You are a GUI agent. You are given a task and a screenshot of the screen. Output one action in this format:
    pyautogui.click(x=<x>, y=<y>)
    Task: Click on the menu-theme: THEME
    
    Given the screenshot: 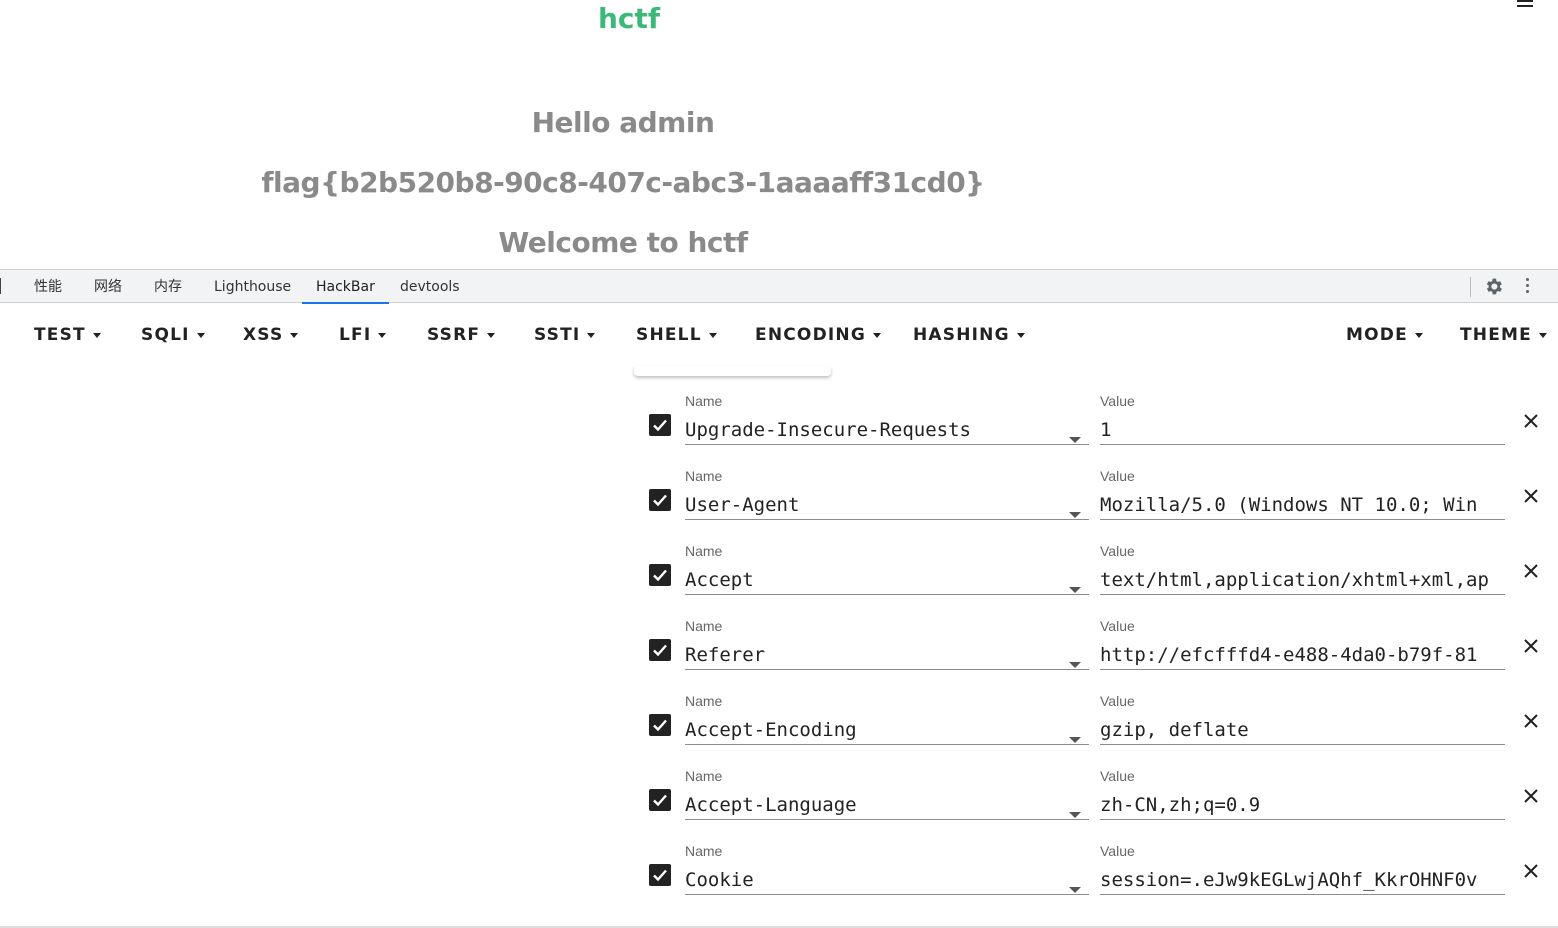 What is the action you would take?
    pyautogui.click(x=1503, y=335)
    